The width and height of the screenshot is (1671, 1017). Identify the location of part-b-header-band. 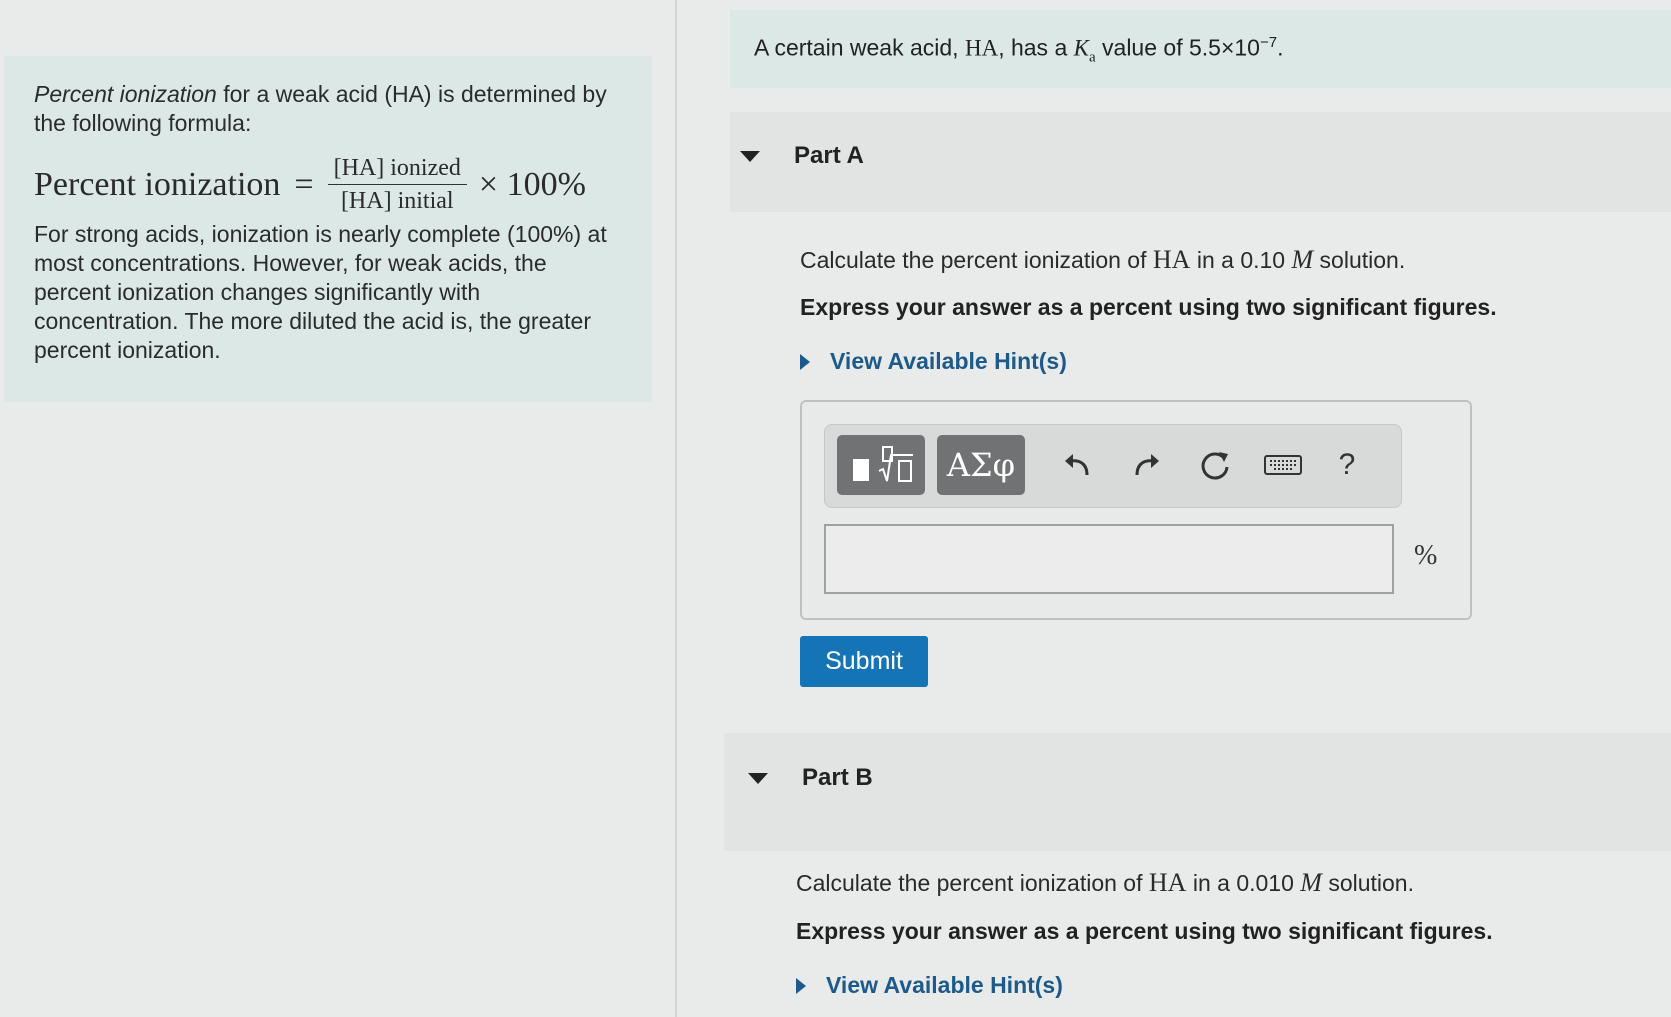
(1197, 792).